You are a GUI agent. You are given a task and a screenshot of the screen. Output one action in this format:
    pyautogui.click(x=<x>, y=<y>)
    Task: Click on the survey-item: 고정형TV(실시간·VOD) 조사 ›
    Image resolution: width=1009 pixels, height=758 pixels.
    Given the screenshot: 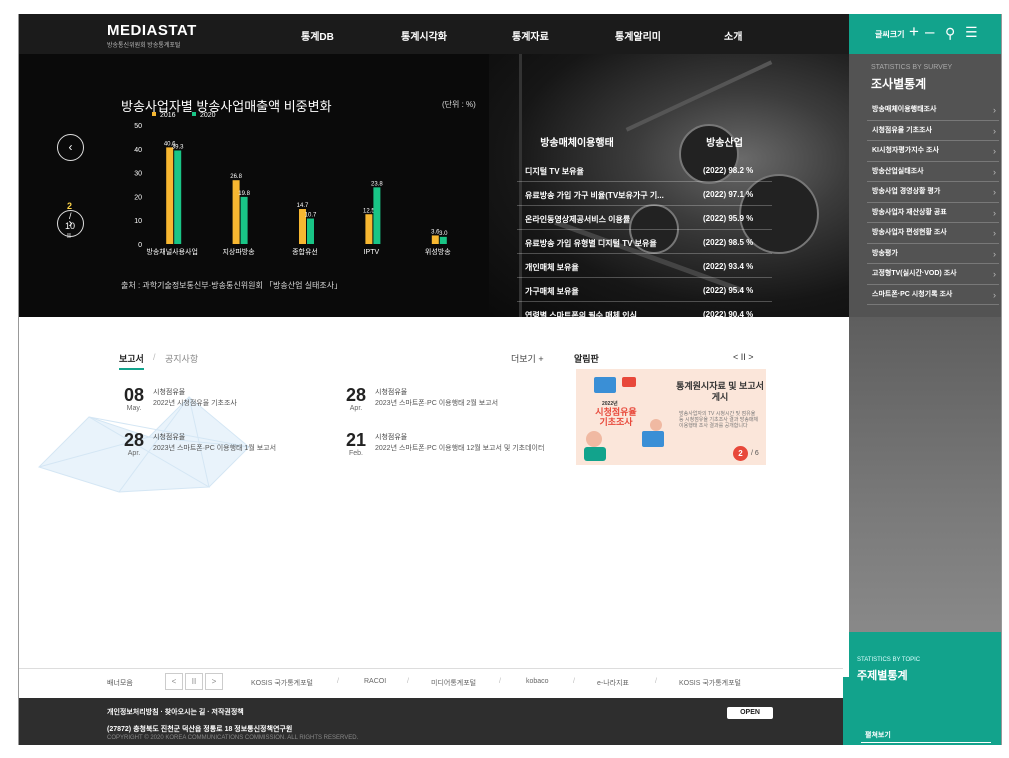 What is the action you would take?
    pyautogui.click(x=933, y=274)
    